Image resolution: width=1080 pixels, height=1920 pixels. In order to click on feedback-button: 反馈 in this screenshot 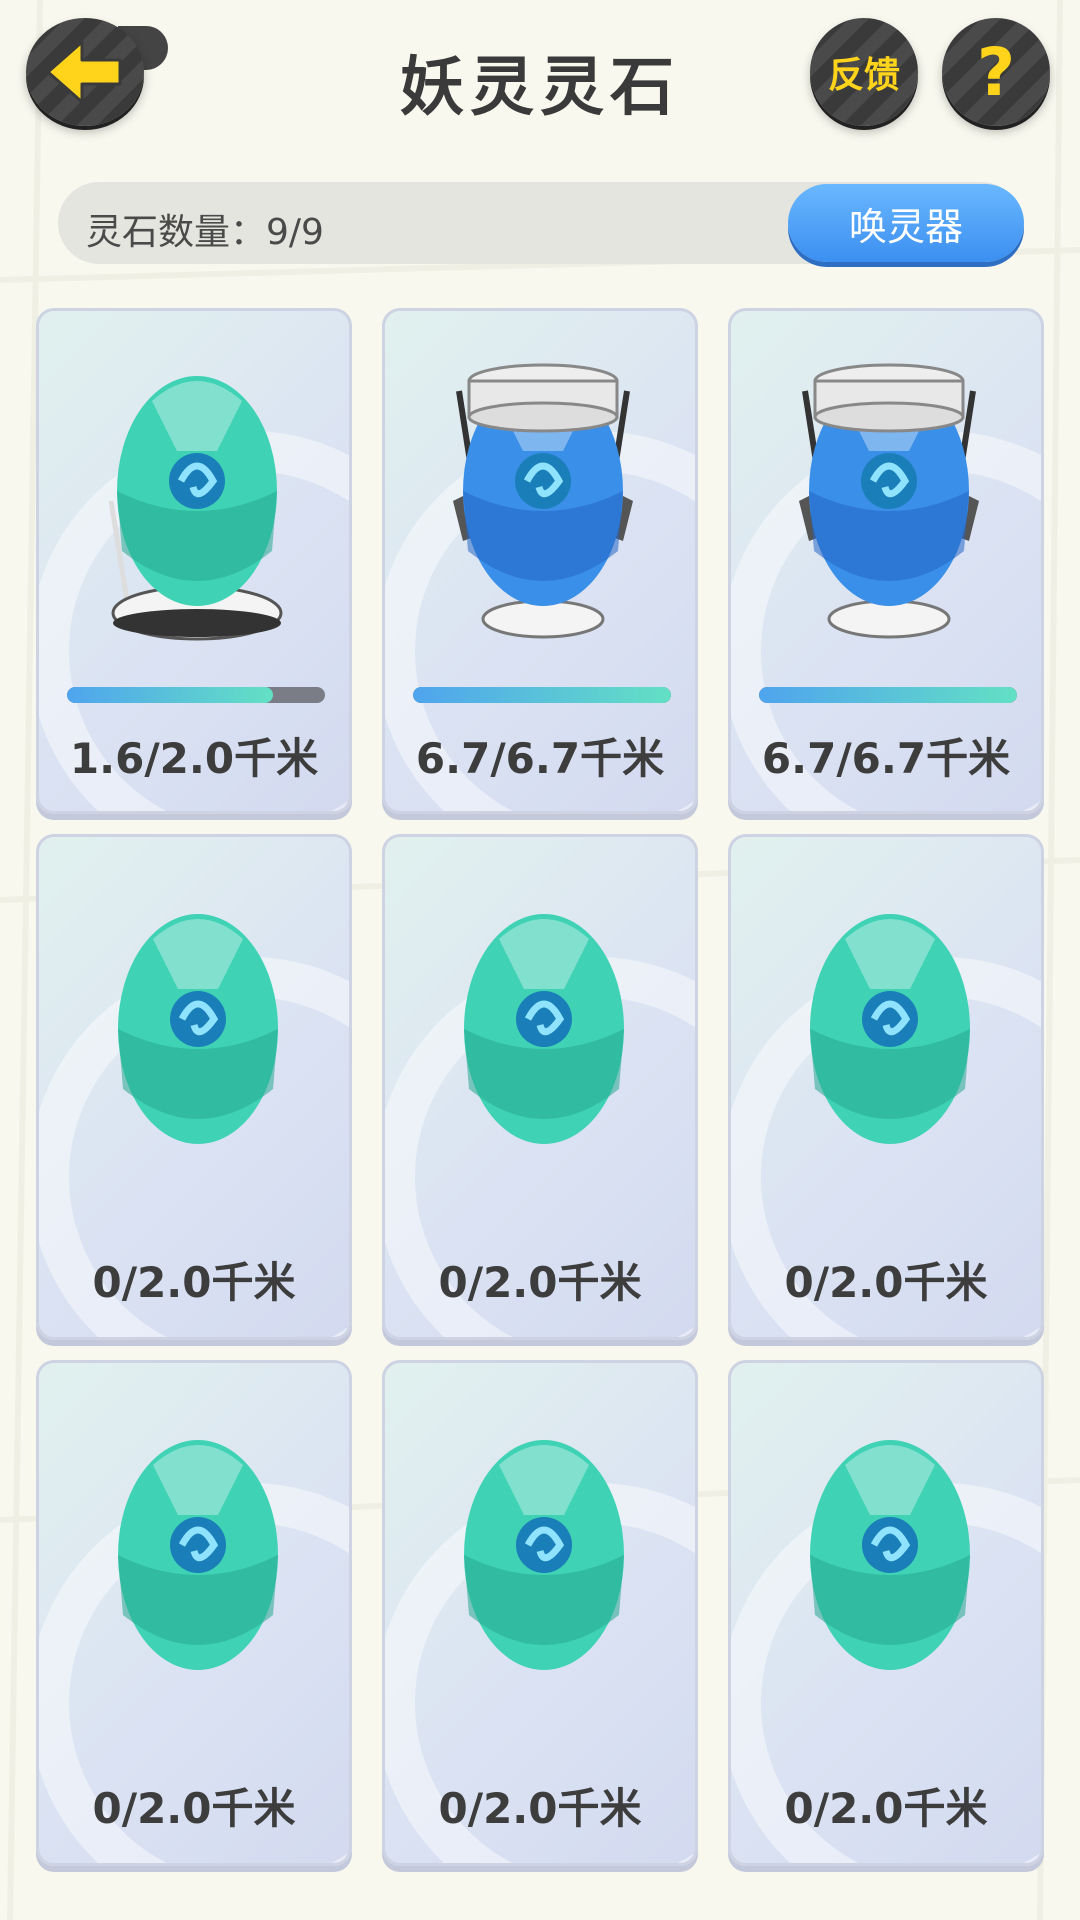, I will do `click(864, 72)`.